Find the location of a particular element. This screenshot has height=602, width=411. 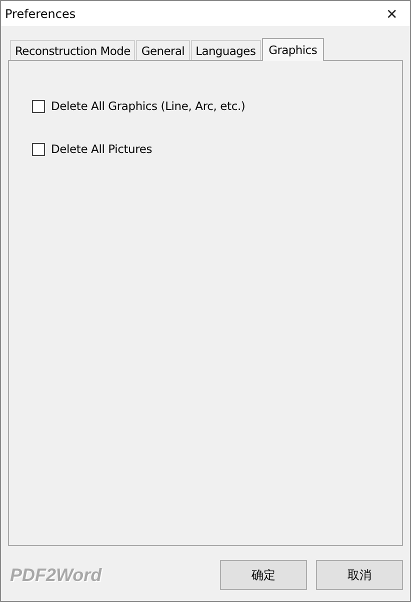

dialog-button: 确定 is located at coordinates (263, 575).